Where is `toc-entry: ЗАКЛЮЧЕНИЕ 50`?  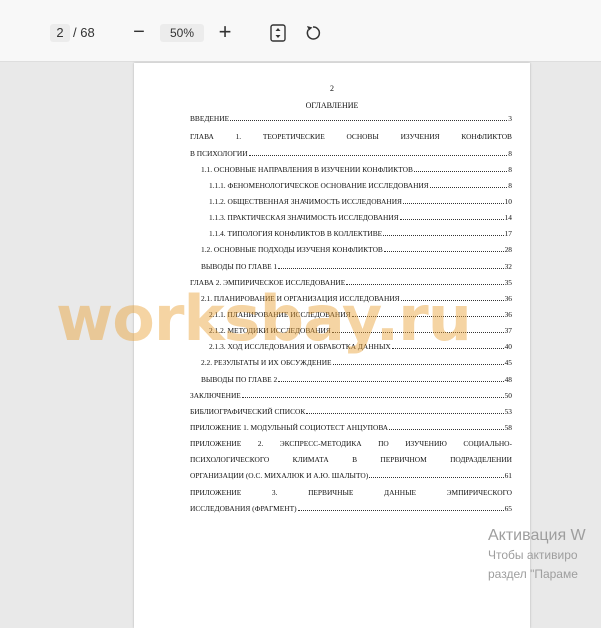
toc-entry: ЗАКЛЮЧЕНИЕ 50 is located at coordinates (351, 396).